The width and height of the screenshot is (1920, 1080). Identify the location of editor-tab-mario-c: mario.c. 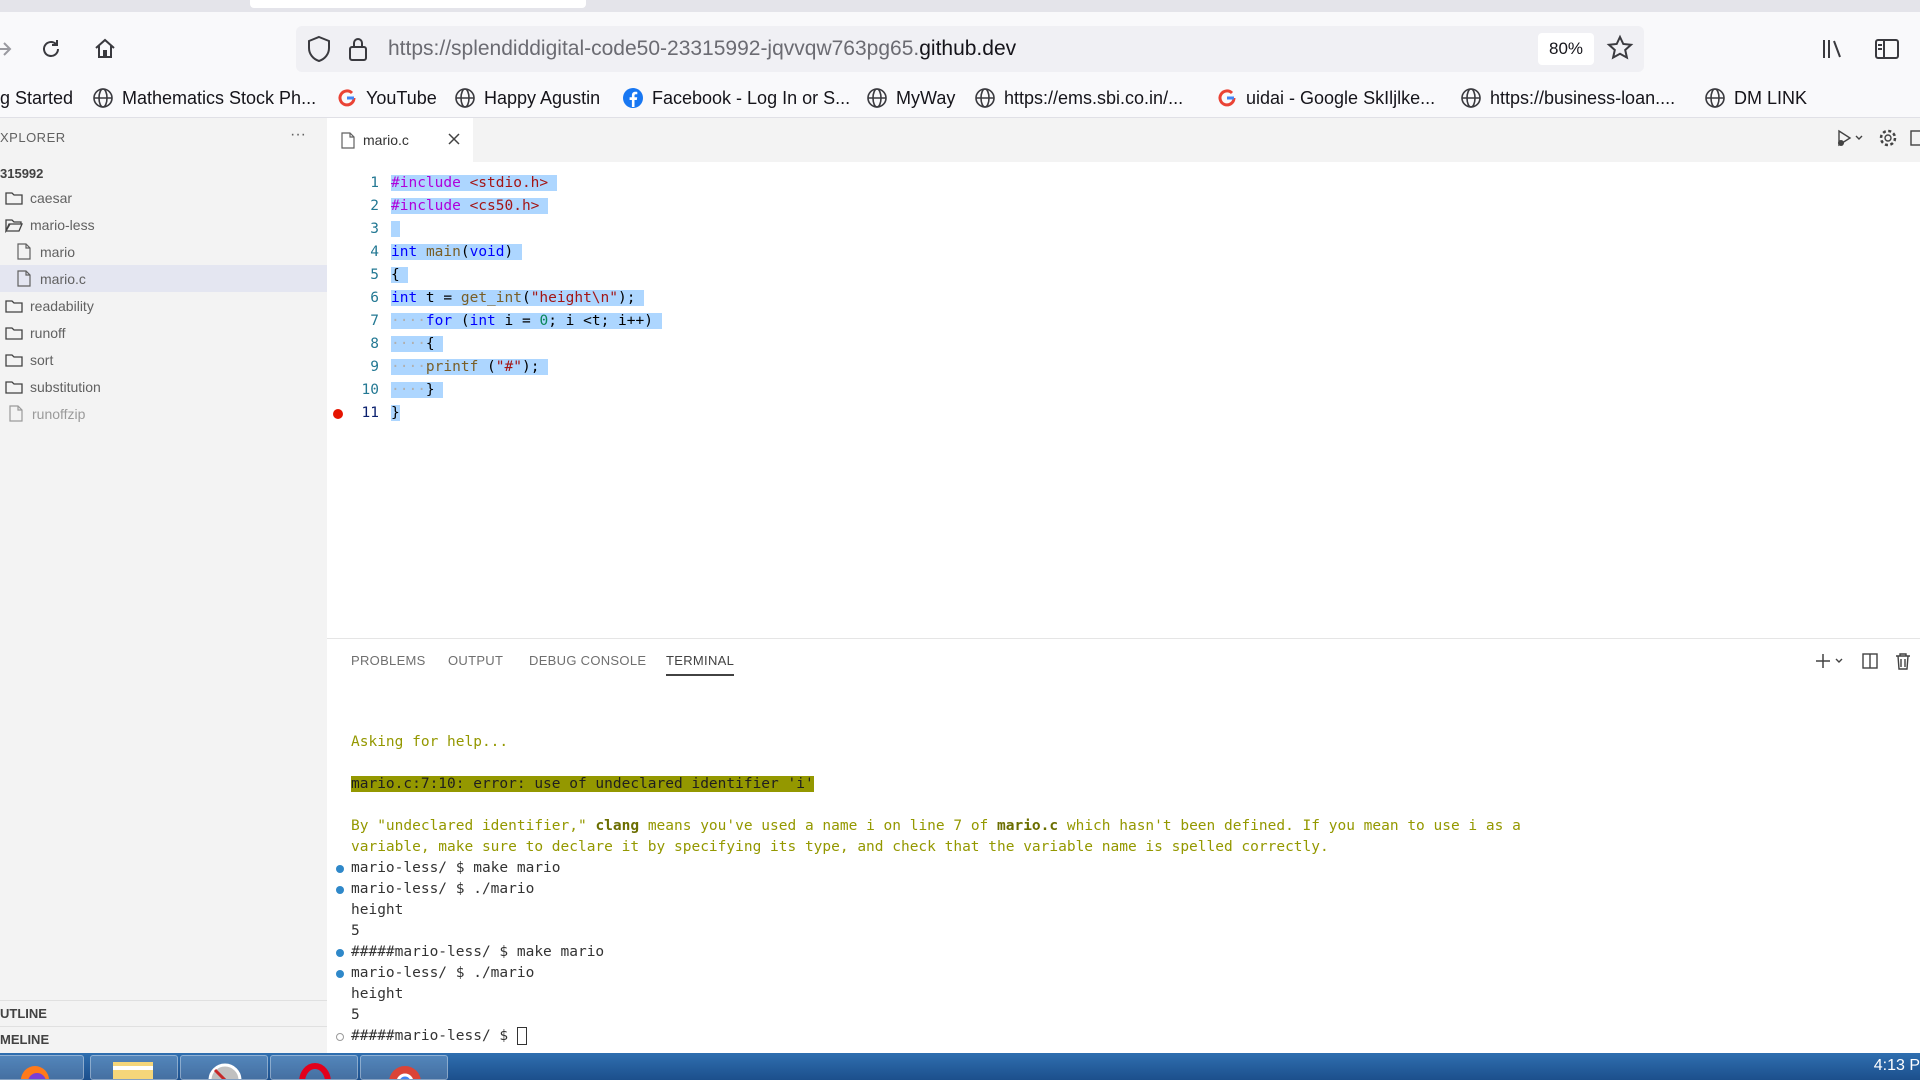
(400, 140).